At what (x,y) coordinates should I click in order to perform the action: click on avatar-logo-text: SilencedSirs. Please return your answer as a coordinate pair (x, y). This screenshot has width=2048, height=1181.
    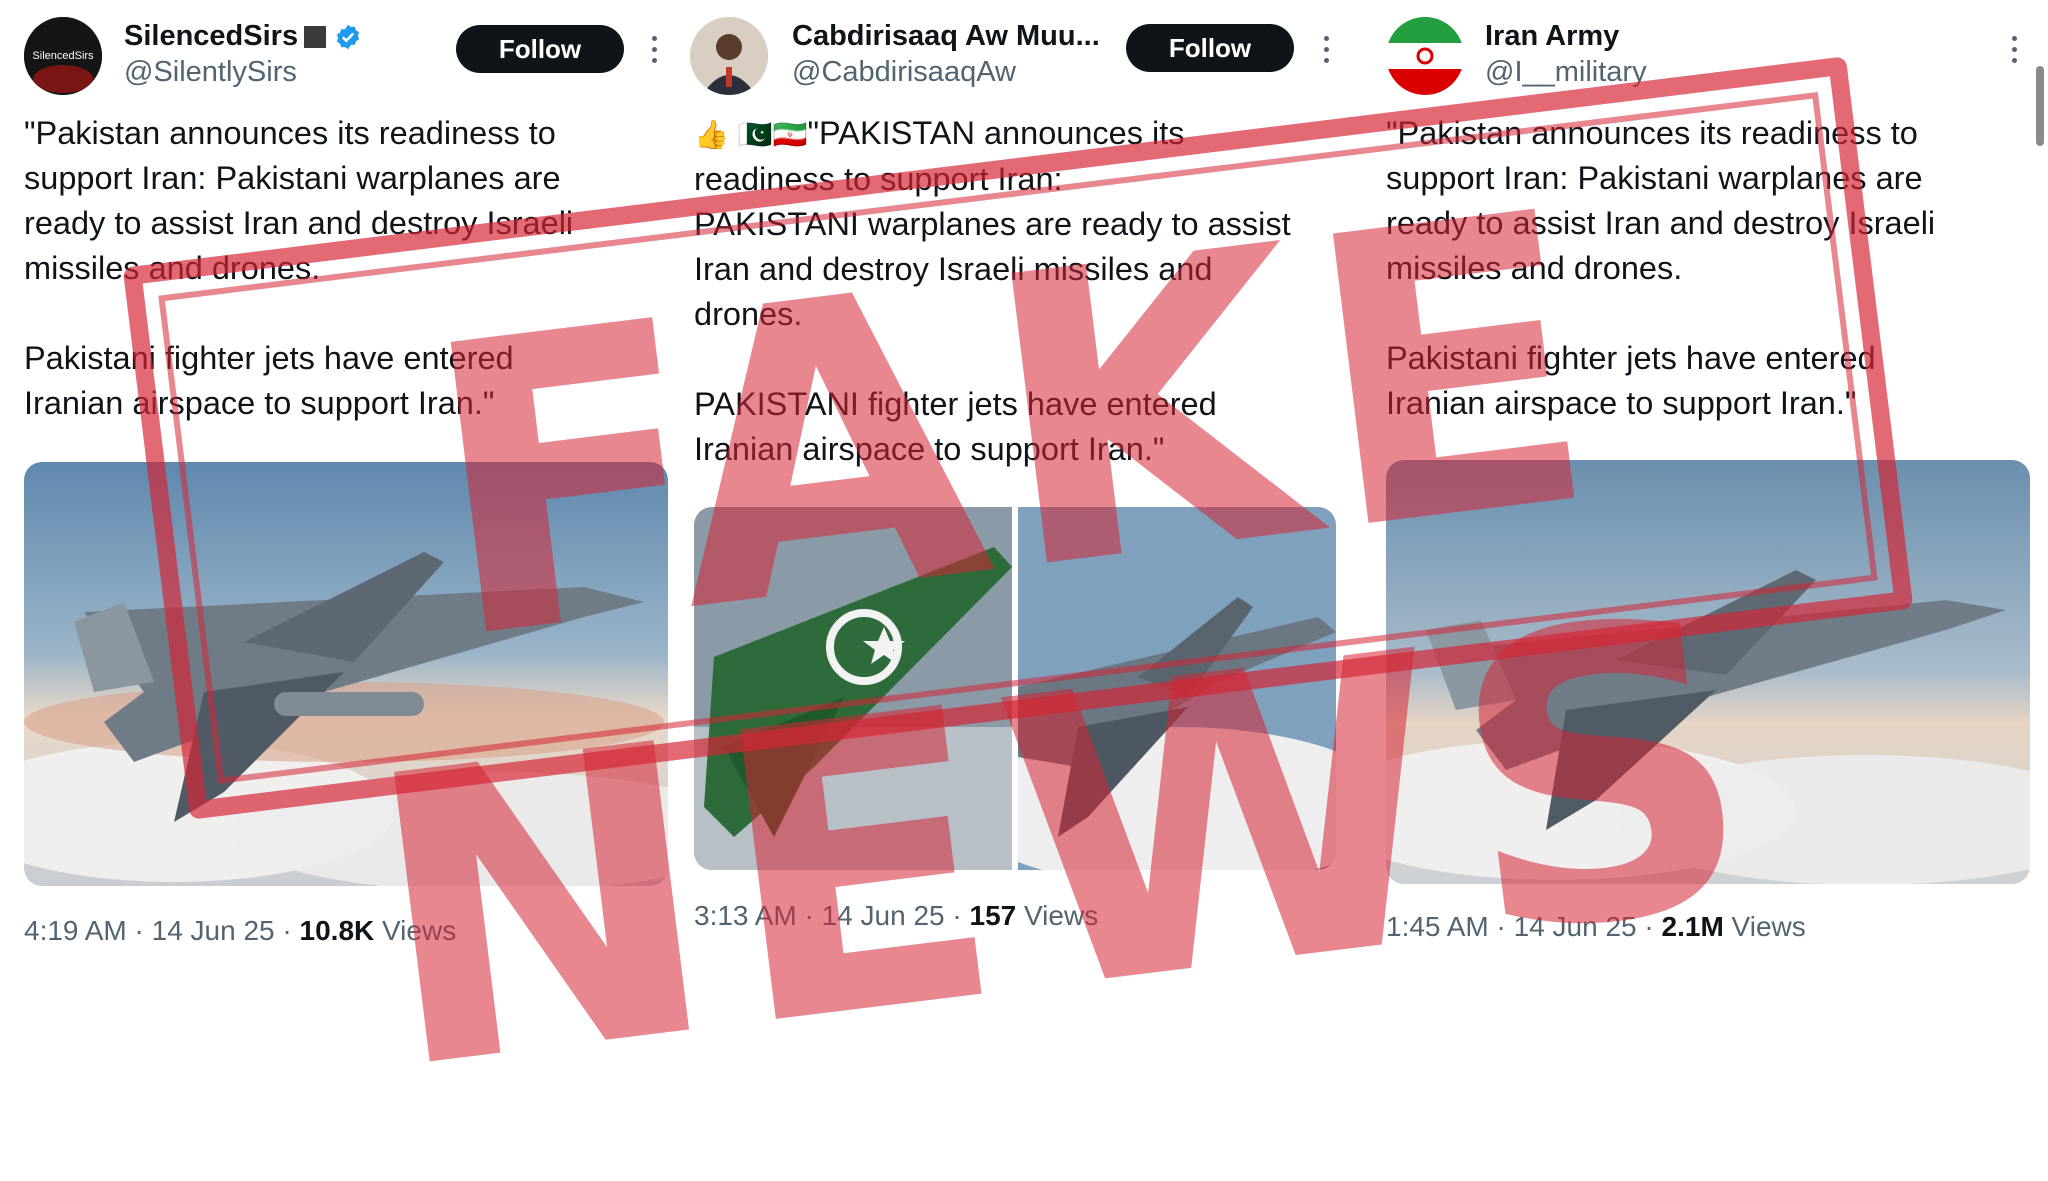
    Looking at the image, I should click on (63, 56).